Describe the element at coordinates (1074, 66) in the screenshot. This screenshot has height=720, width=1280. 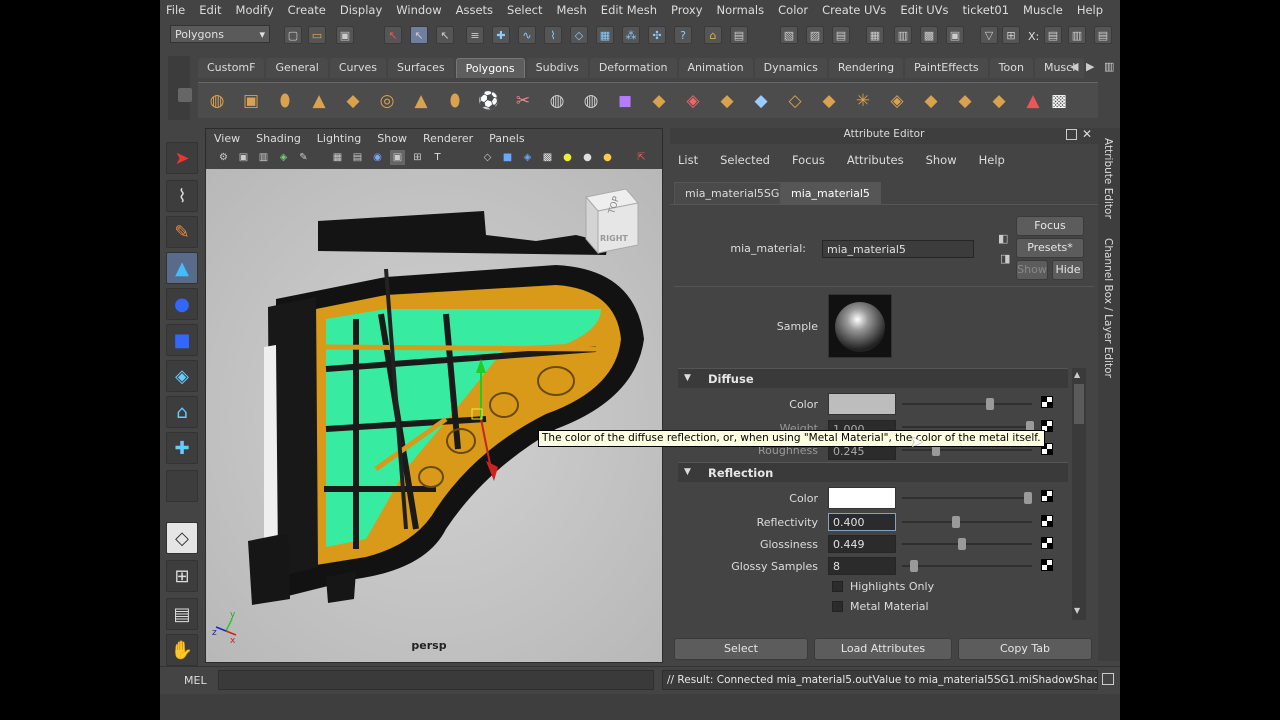
I see `shelf-scroll-left-icon: ◀` at that location.